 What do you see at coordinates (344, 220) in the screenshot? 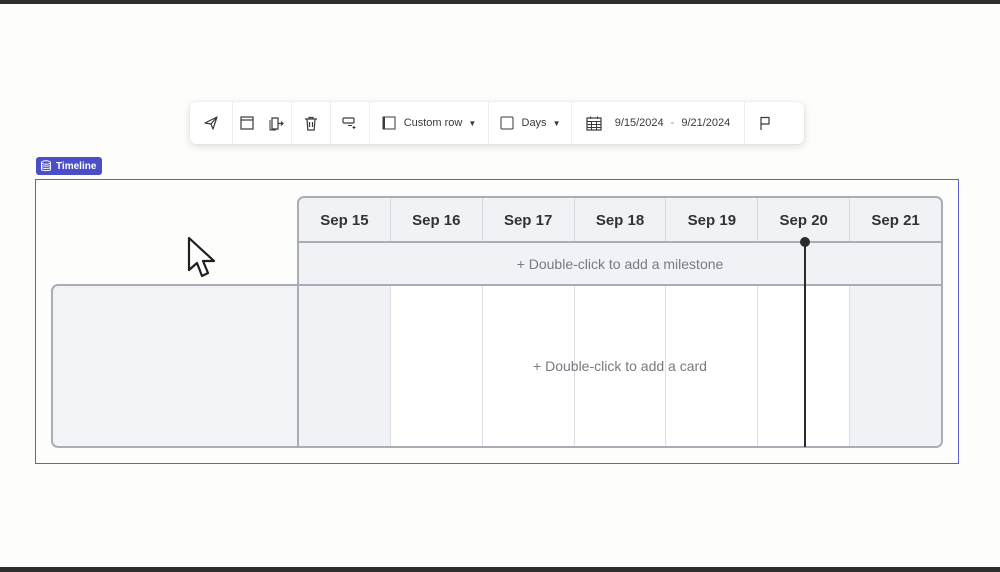
I see `day-header-cell: Sep 15` at bounding box center [344, 220].